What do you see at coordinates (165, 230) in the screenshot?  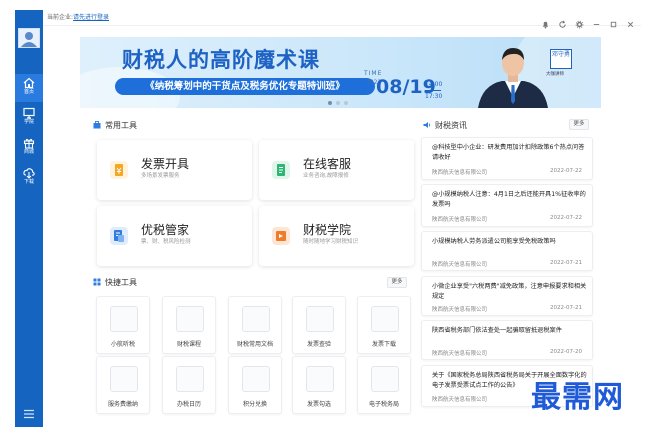 I see `card-title: 优税管家` at bounding box center [165, 230].